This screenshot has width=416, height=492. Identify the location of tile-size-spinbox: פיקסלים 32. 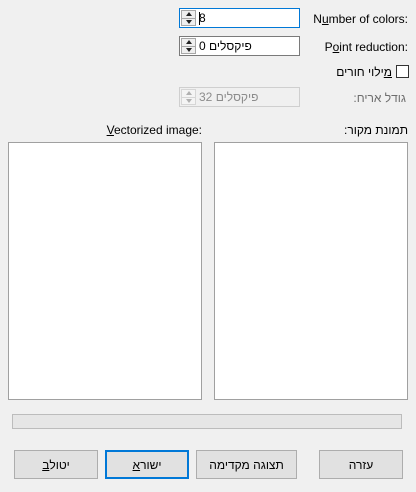
(239, 97).